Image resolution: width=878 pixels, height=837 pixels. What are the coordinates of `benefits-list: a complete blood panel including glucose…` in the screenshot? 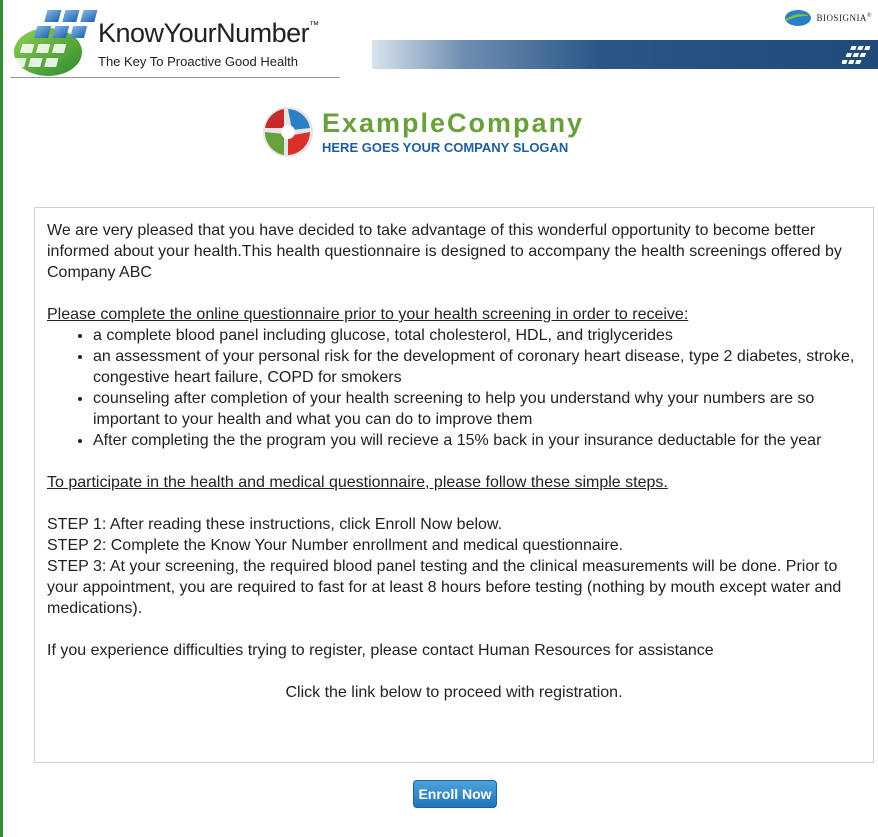 It's located at (454, 388).